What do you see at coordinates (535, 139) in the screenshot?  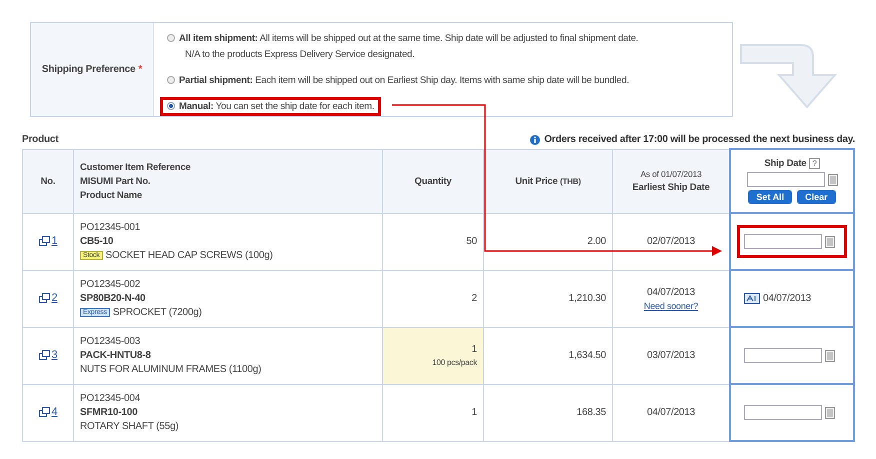 I see `info-icon` at bounding box center [535, 139].